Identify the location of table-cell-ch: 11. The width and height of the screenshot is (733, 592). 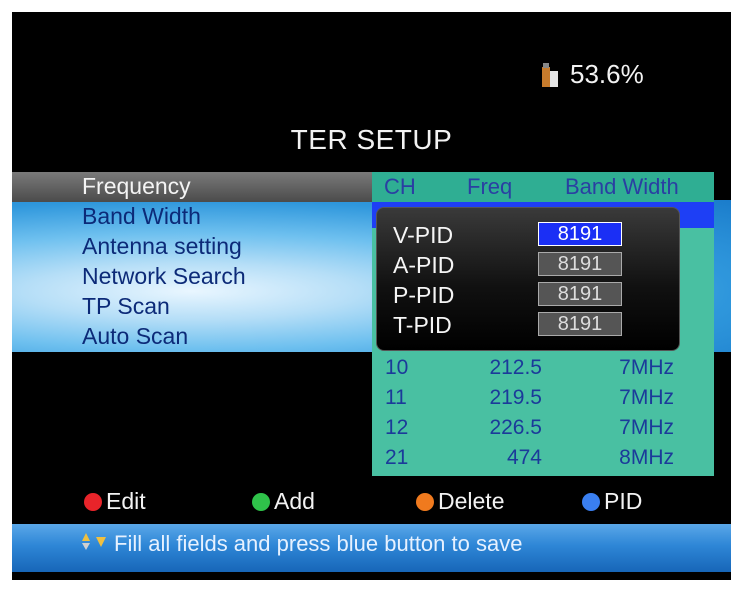
(396, 397).